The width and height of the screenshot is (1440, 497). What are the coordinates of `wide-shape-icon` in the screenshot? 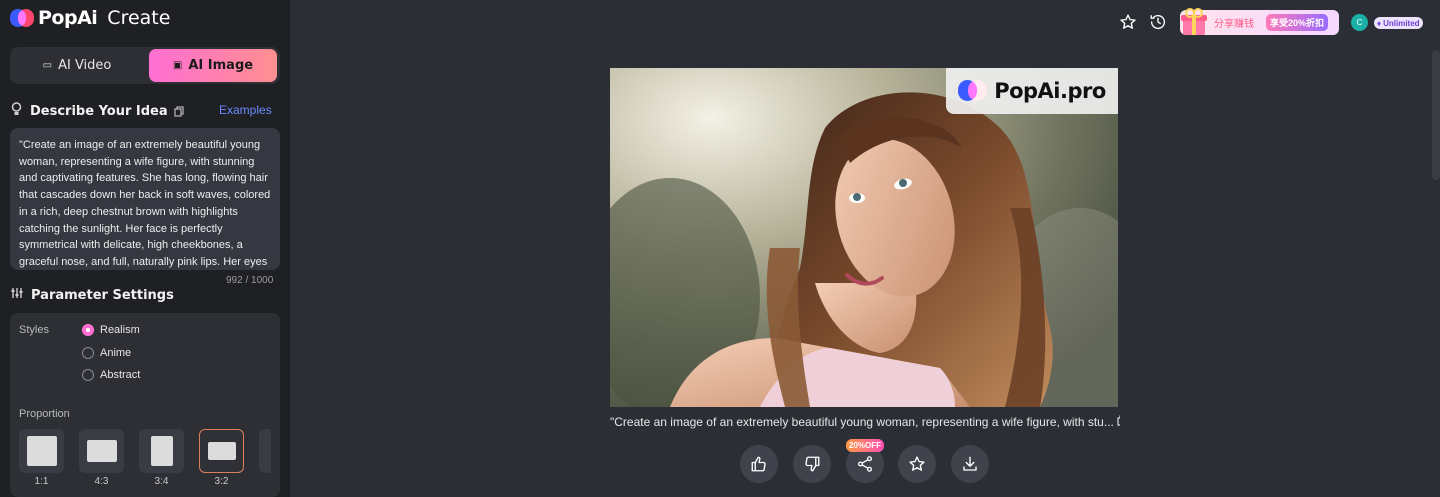 It's located at (221, 451).